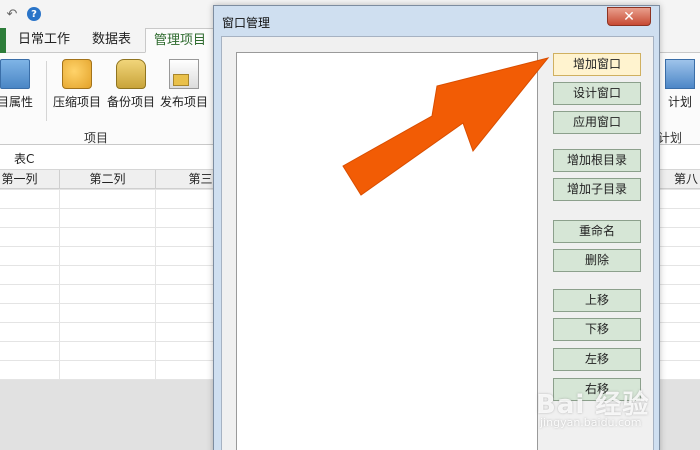  What do you see at coordinates (597, 329) in the screenshot?
I see `move-down-button: 下移` at bounding box center [597, 329].